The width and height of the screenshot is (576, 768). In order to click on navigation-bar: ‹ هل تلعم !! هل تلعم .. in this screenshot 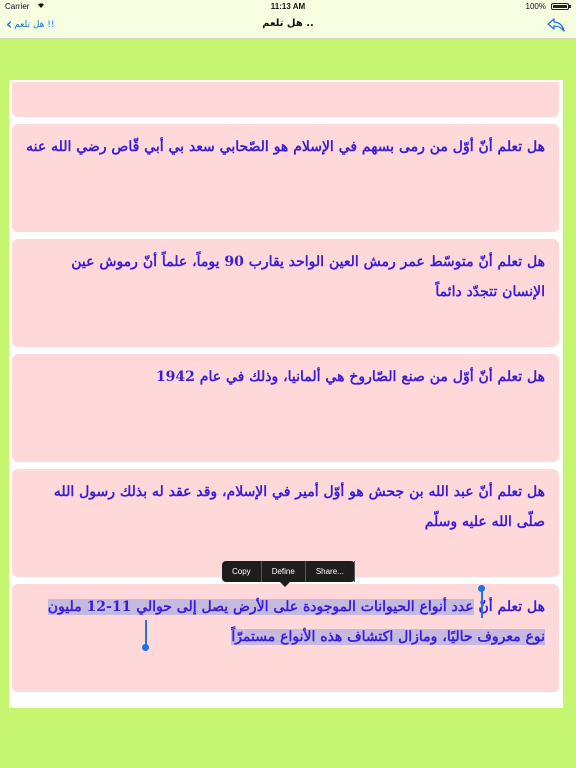, I will do `click(288, 26)`.